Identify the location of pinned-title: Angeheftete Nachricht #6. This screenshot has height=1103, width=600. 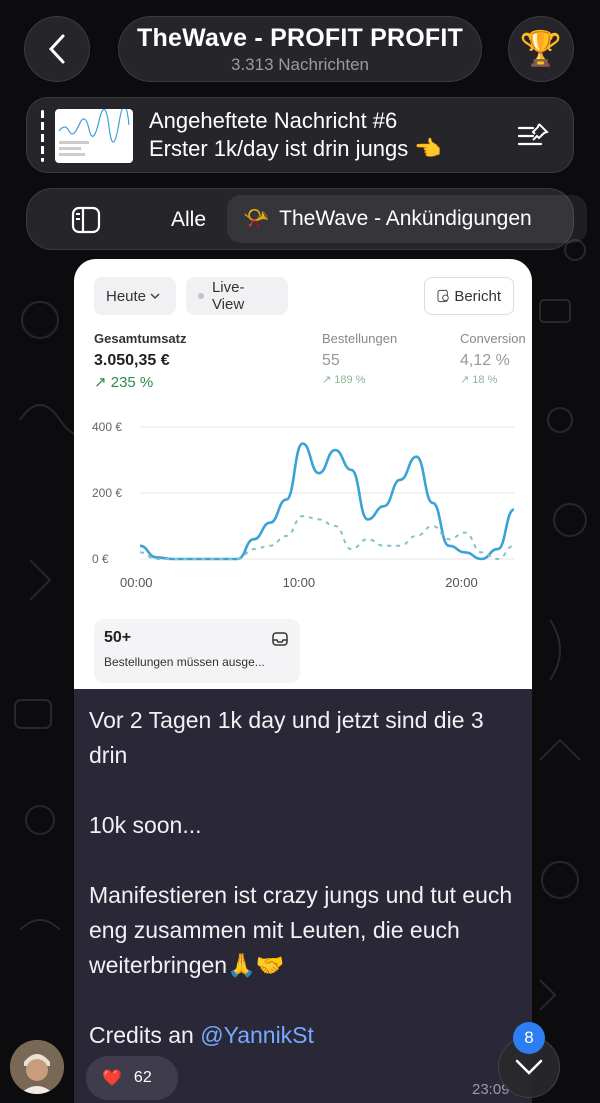
(273, 120).